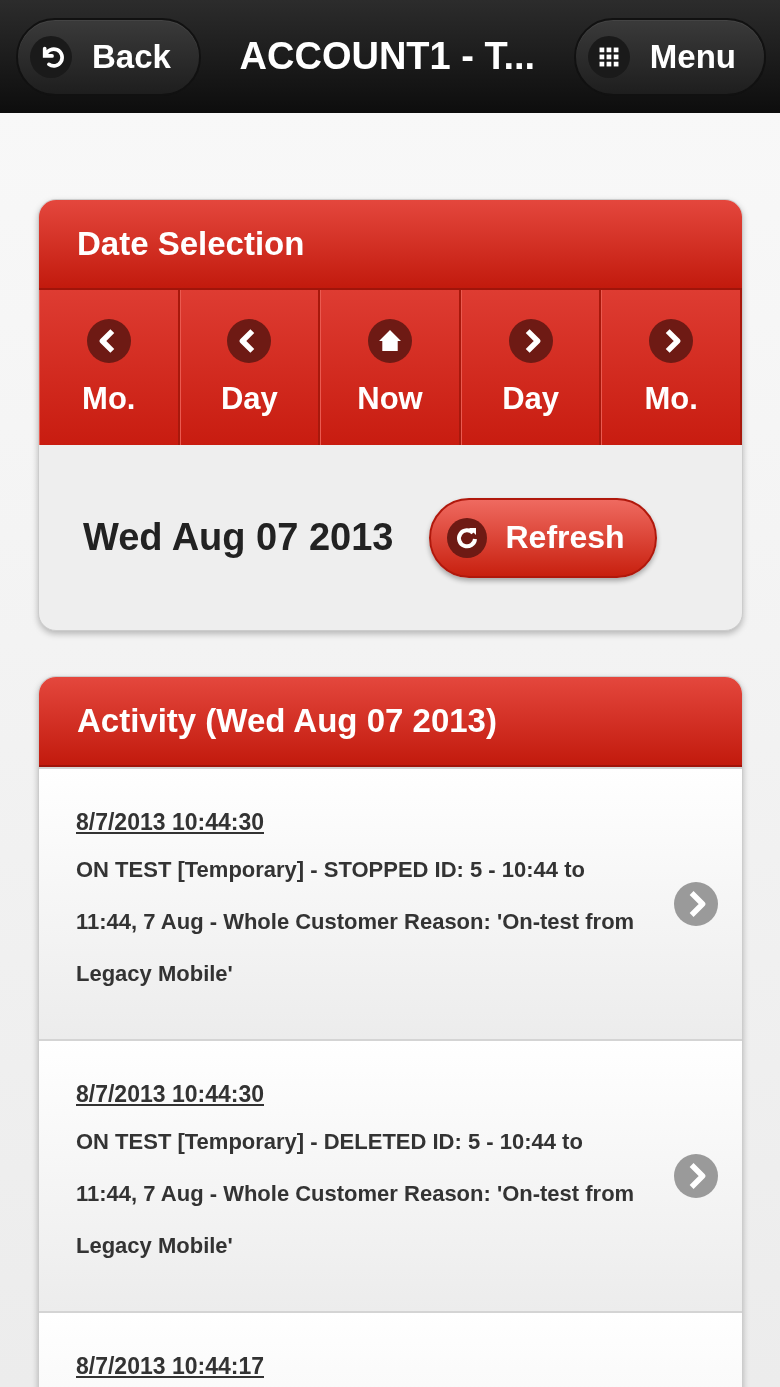 The image size is (780, 1387). Describe the element at coordinates (191, 244) in the screenshot. I see `card-title: Date Selection` at that location.